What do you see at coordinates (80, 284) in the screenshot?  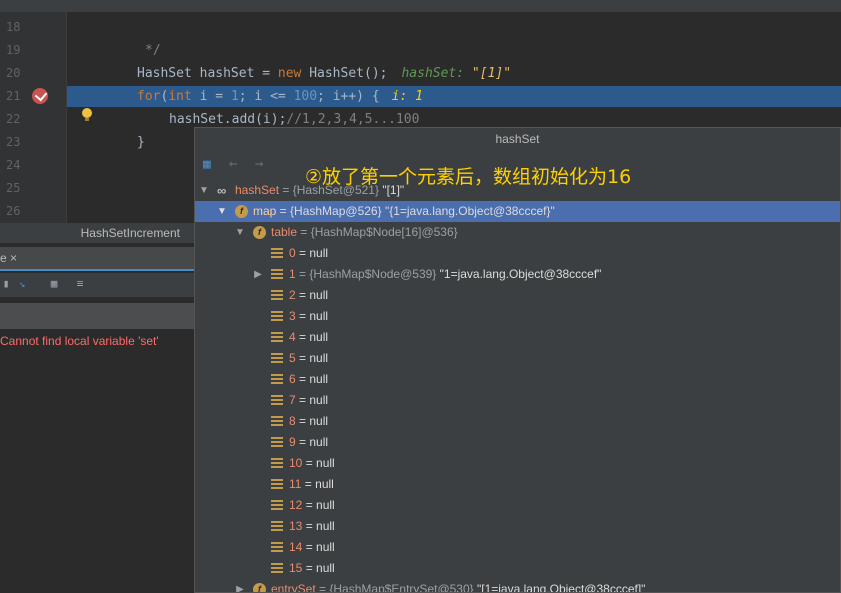 I see `list-icon: ≡` at bounding box center [80, 284].